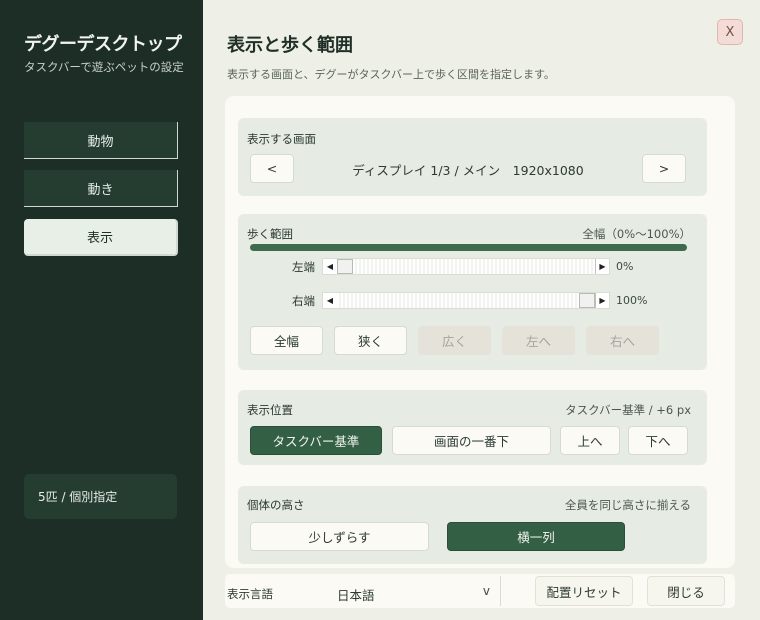  Describe the element at coordinates (632, 300) in the screenshot. I see `right-edge-value: 100%` at that location.